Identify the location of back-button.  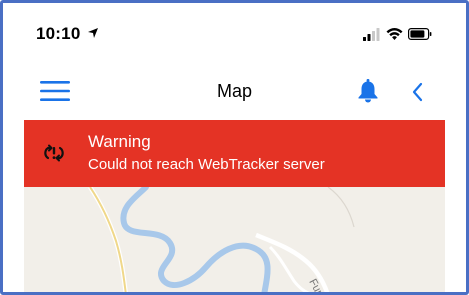
(418, 92).